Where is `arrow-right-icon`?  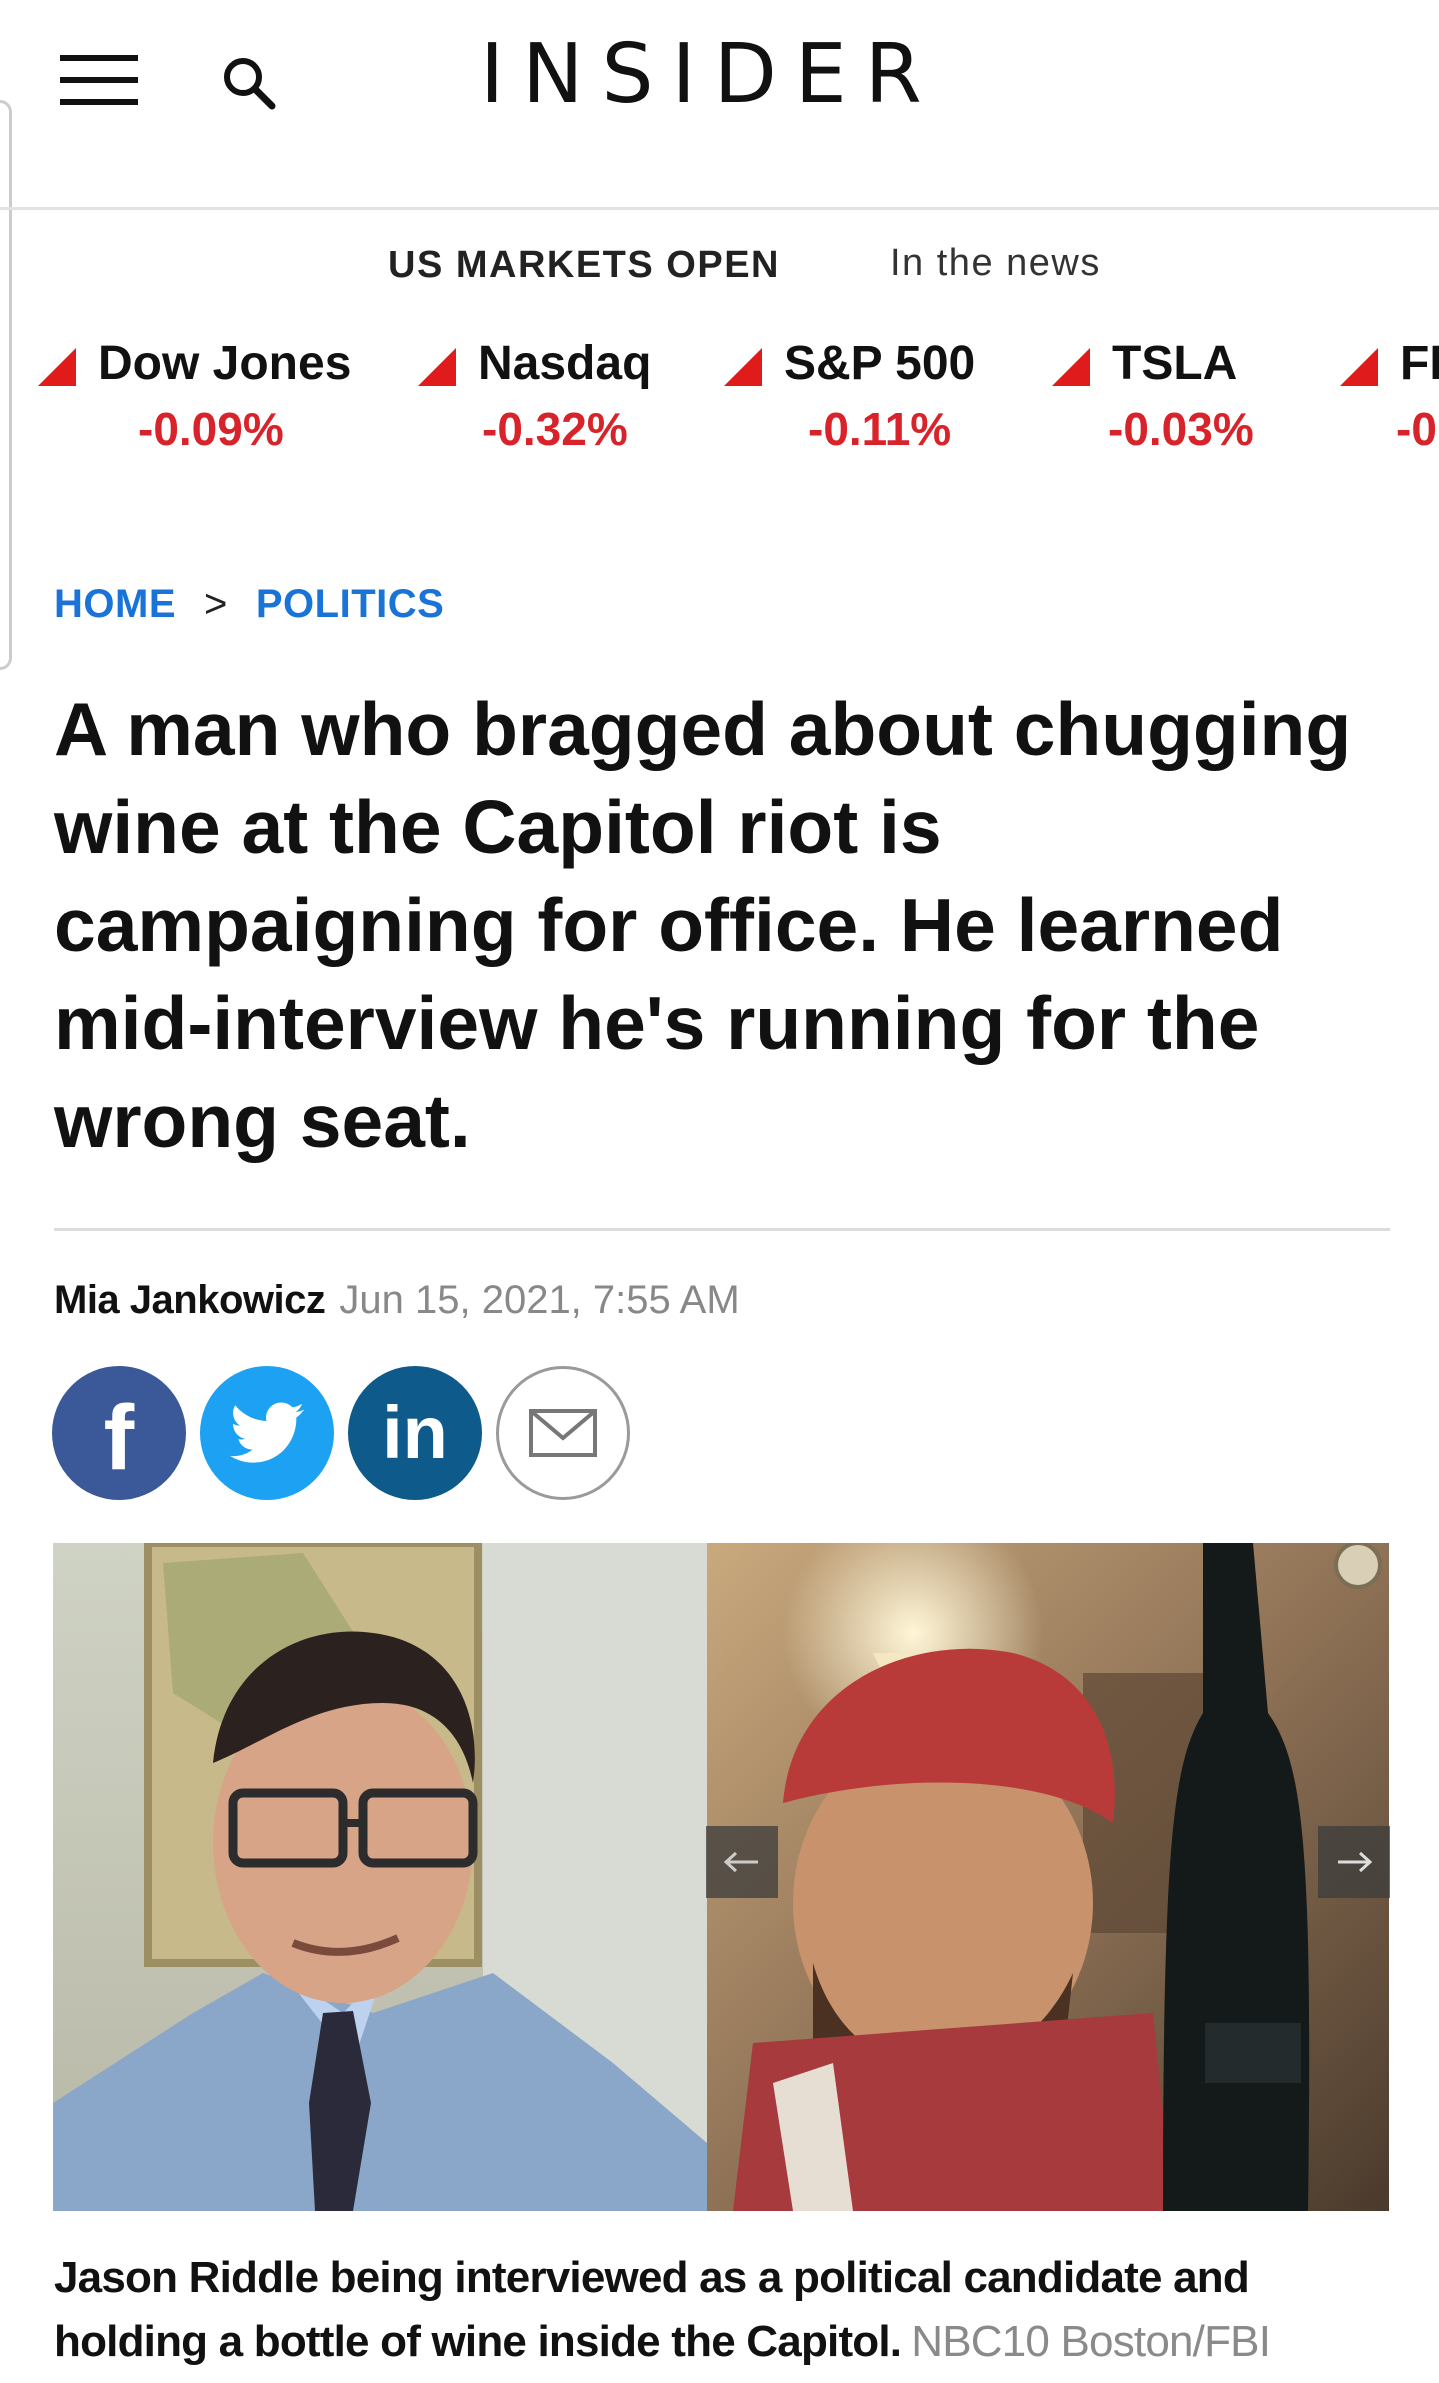 arrow-right-icon is located at coordinates (1355, 1862).